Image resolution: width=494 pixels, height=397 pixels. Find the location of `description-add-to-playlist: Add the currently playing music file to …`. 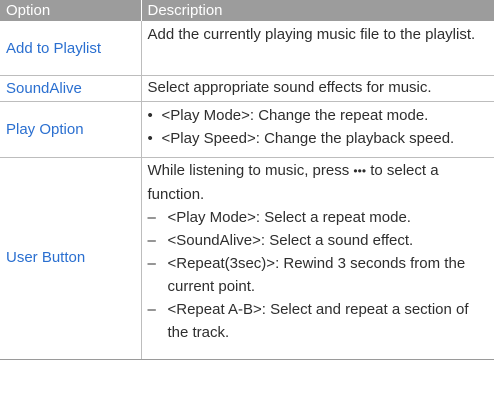

description-add-to-playlist: Add the currently playing music file to … is located at coordinates (317, 48).